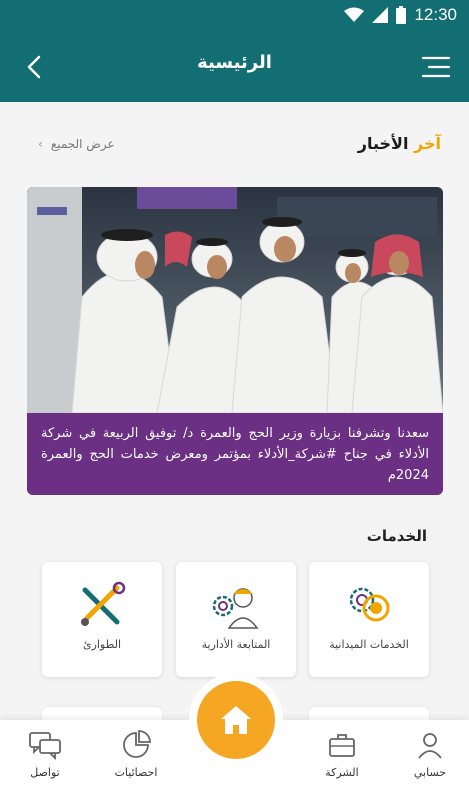 Image resolution: width=469 pixels, height=800 pixels. What do you see at coordinates (45, 761) in the screenshot?
I see `nav-item-contact: تواصل` at bounding box center [45, 761].